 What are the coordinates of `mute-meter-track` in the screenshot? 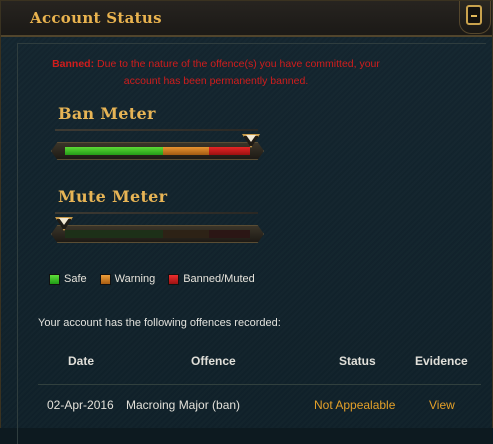 It's located at (157, 234).